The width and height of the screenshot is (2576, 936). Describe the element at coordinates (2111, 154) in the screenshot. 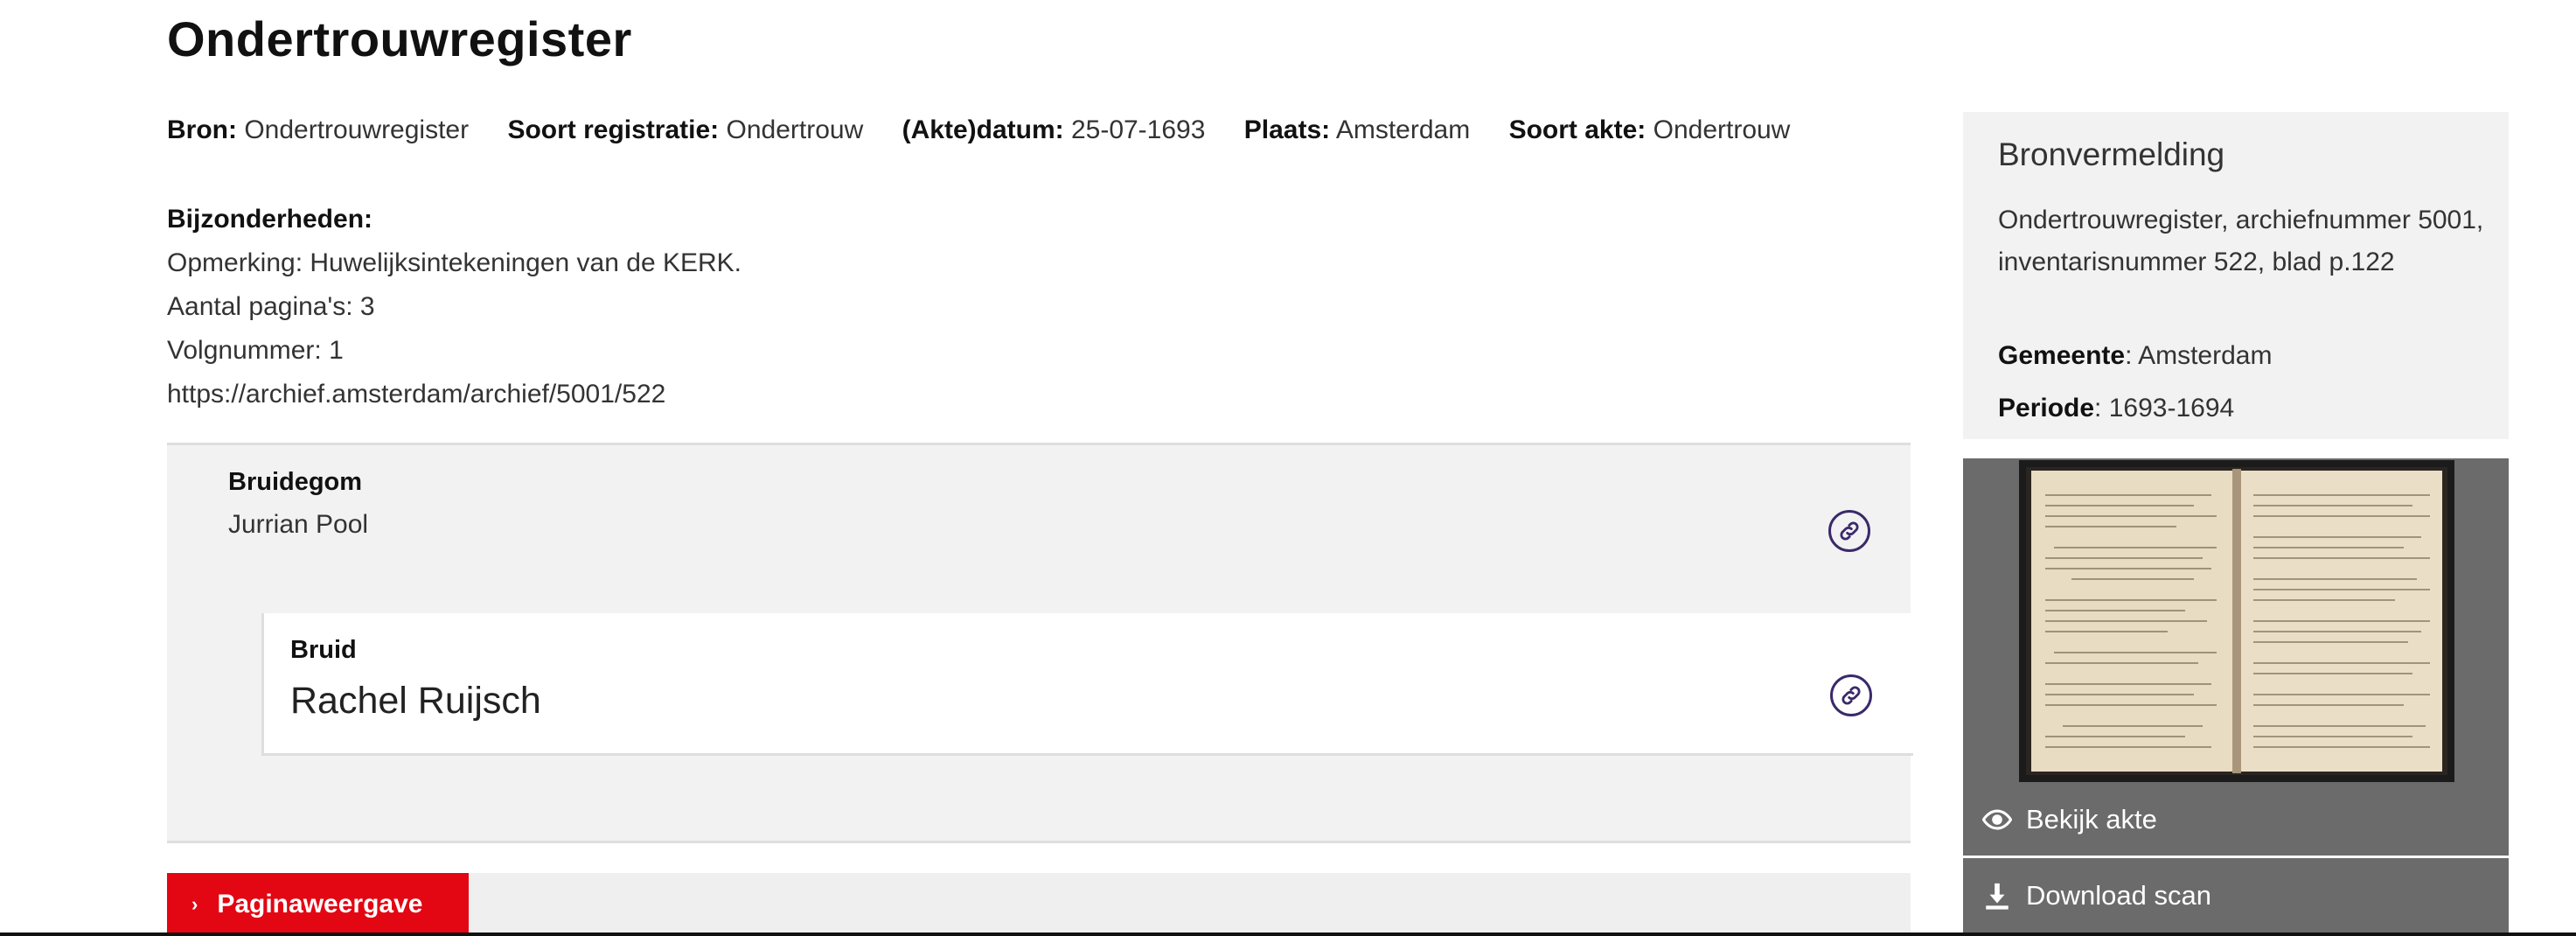

I see `citation-title: Bronvermelding` at that location.